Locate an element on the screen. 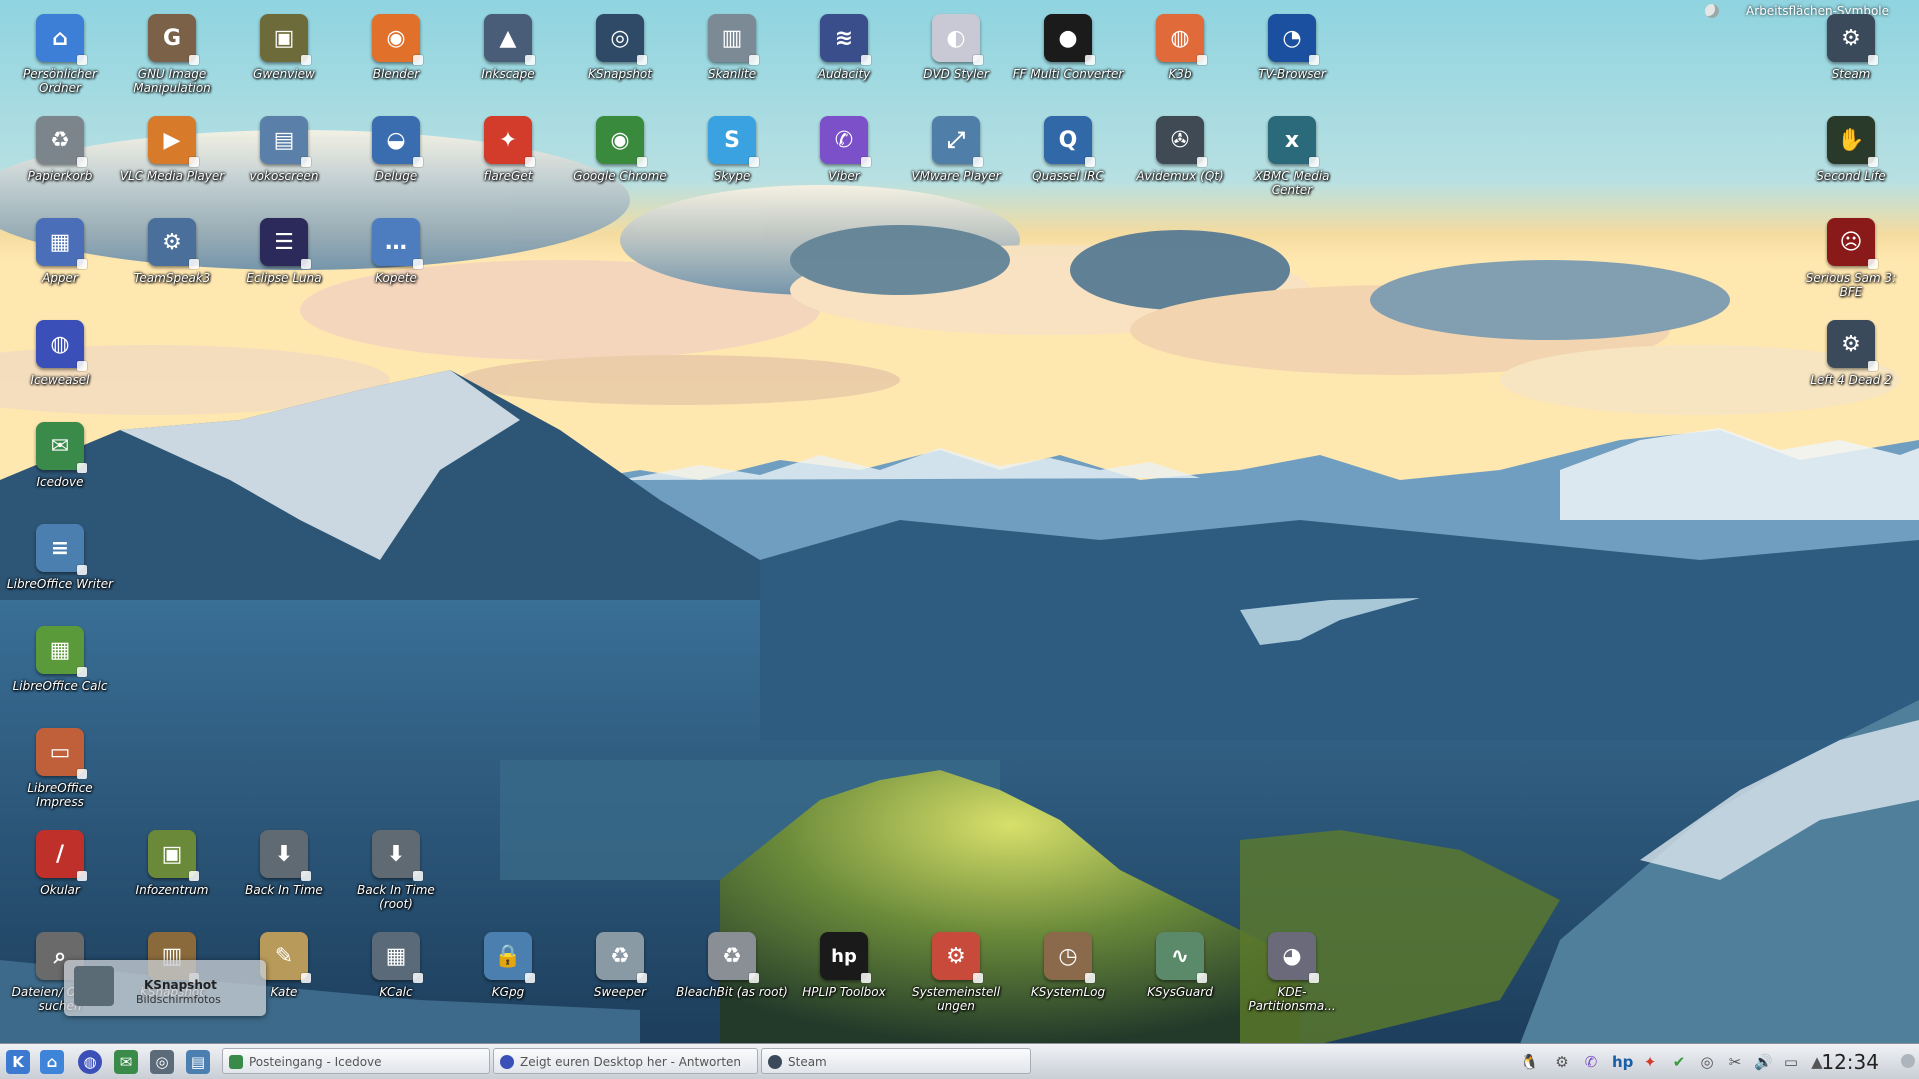 This screenshot has width=1919, height=1079. desktop-icon-audacity: ≋ Audacity is located at coordinates (844, 63).